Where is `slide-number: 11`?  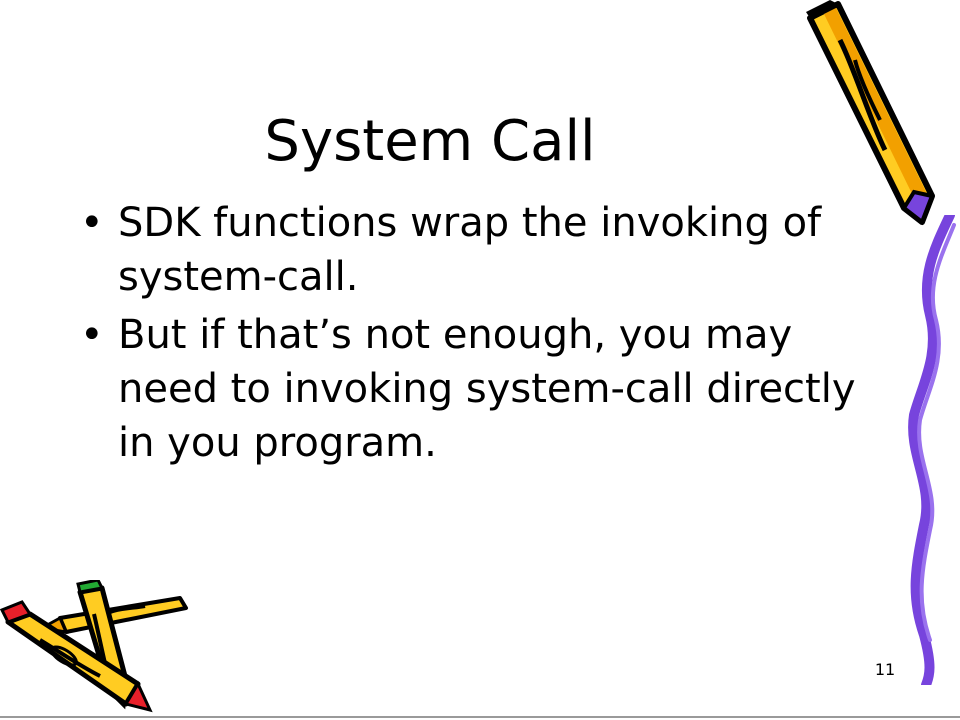
slide-number: 11 is located at coordinates (885, 669).